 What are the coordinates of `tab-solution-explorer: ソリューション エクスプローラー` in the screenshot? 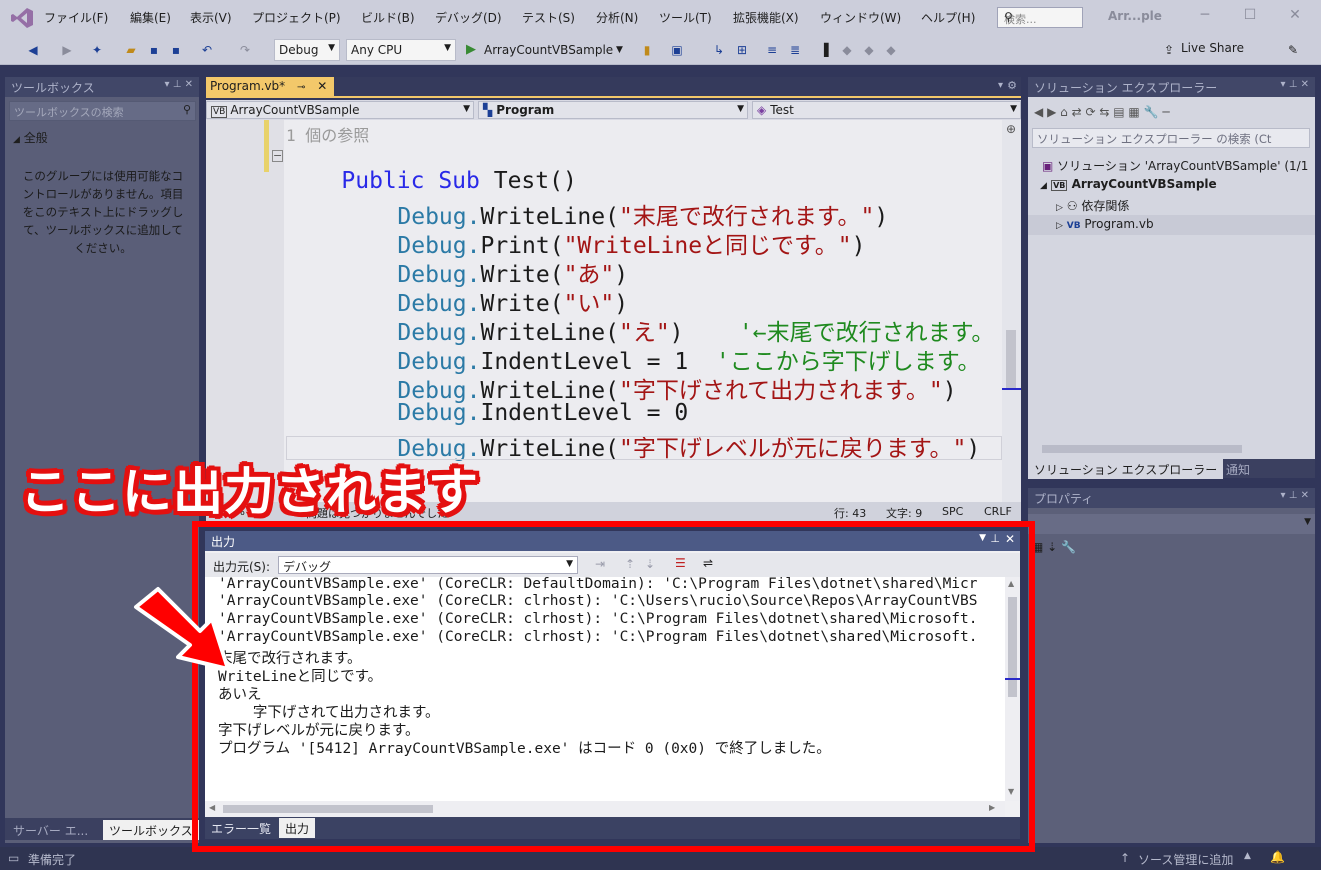 It's located at (1126, 469).